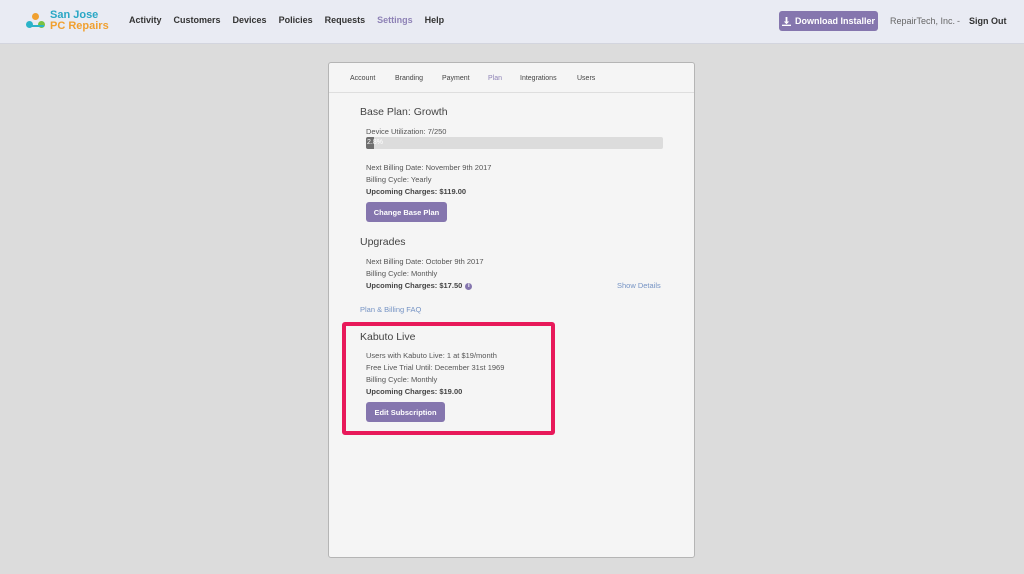  I want to click on kabuto-live-billing-cycle: Billing Cycle: Monthly, so click(402, 379).